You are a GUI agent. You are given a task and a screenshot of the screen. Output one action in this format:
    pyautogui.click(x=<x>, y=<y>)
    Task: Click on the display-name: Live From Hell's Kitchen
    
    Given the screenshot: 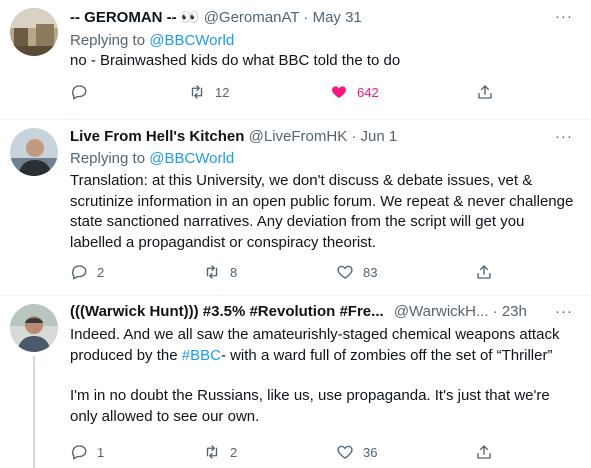 What is the action you would take?
    pyautogui.click(x=157, y=136)
    